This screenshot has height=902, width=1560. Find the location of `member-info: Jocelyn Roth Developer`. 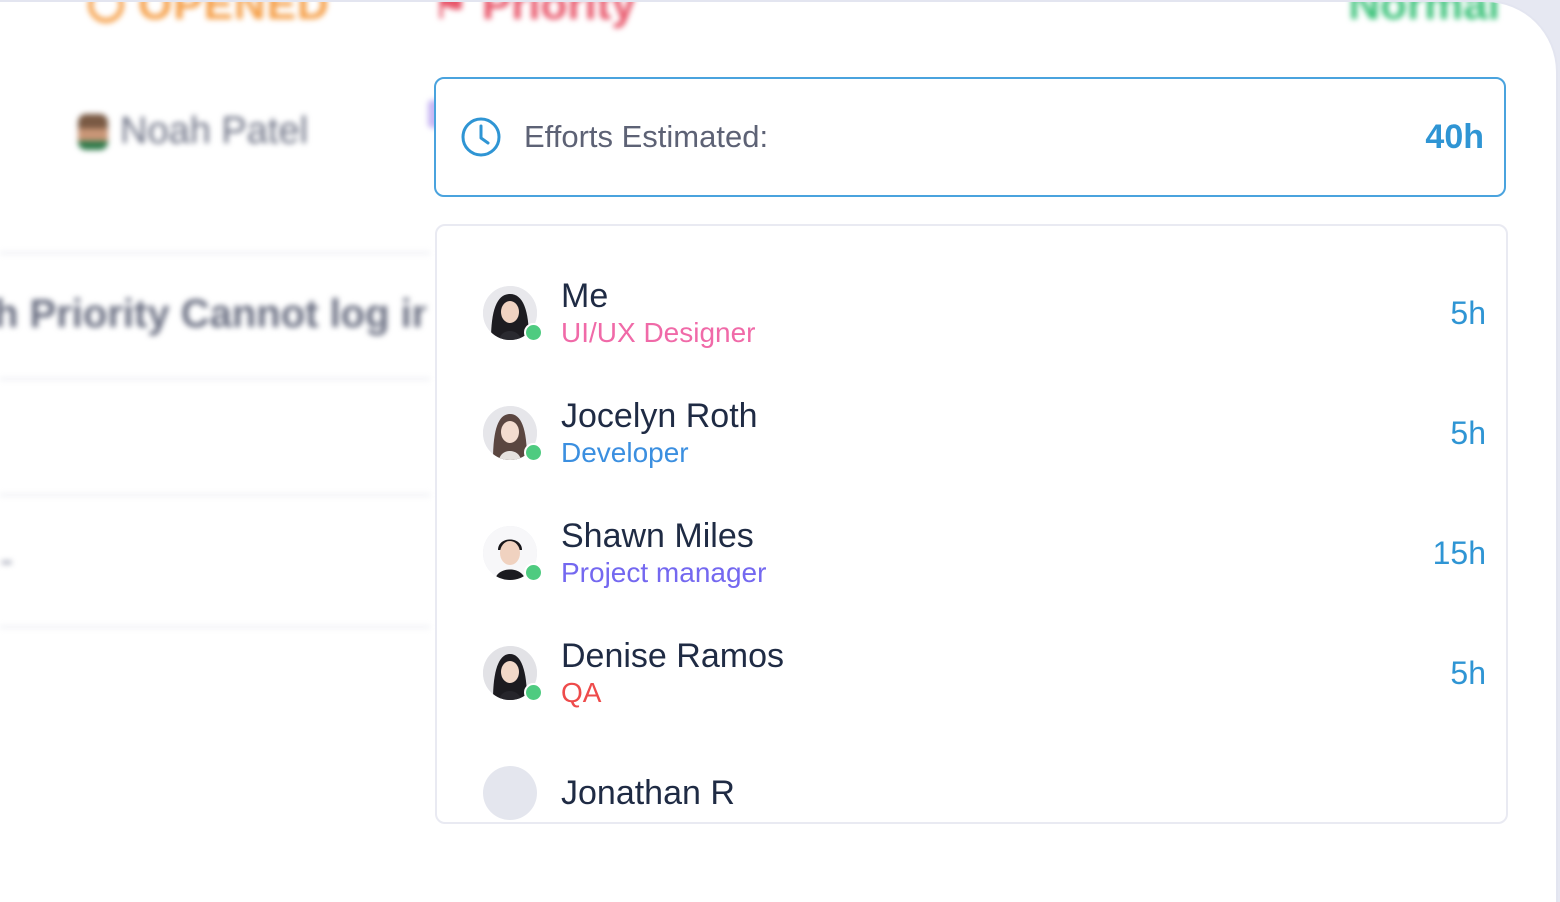

member-info: Jocelyn Roth Developer is located at coordinates (1005, 433).